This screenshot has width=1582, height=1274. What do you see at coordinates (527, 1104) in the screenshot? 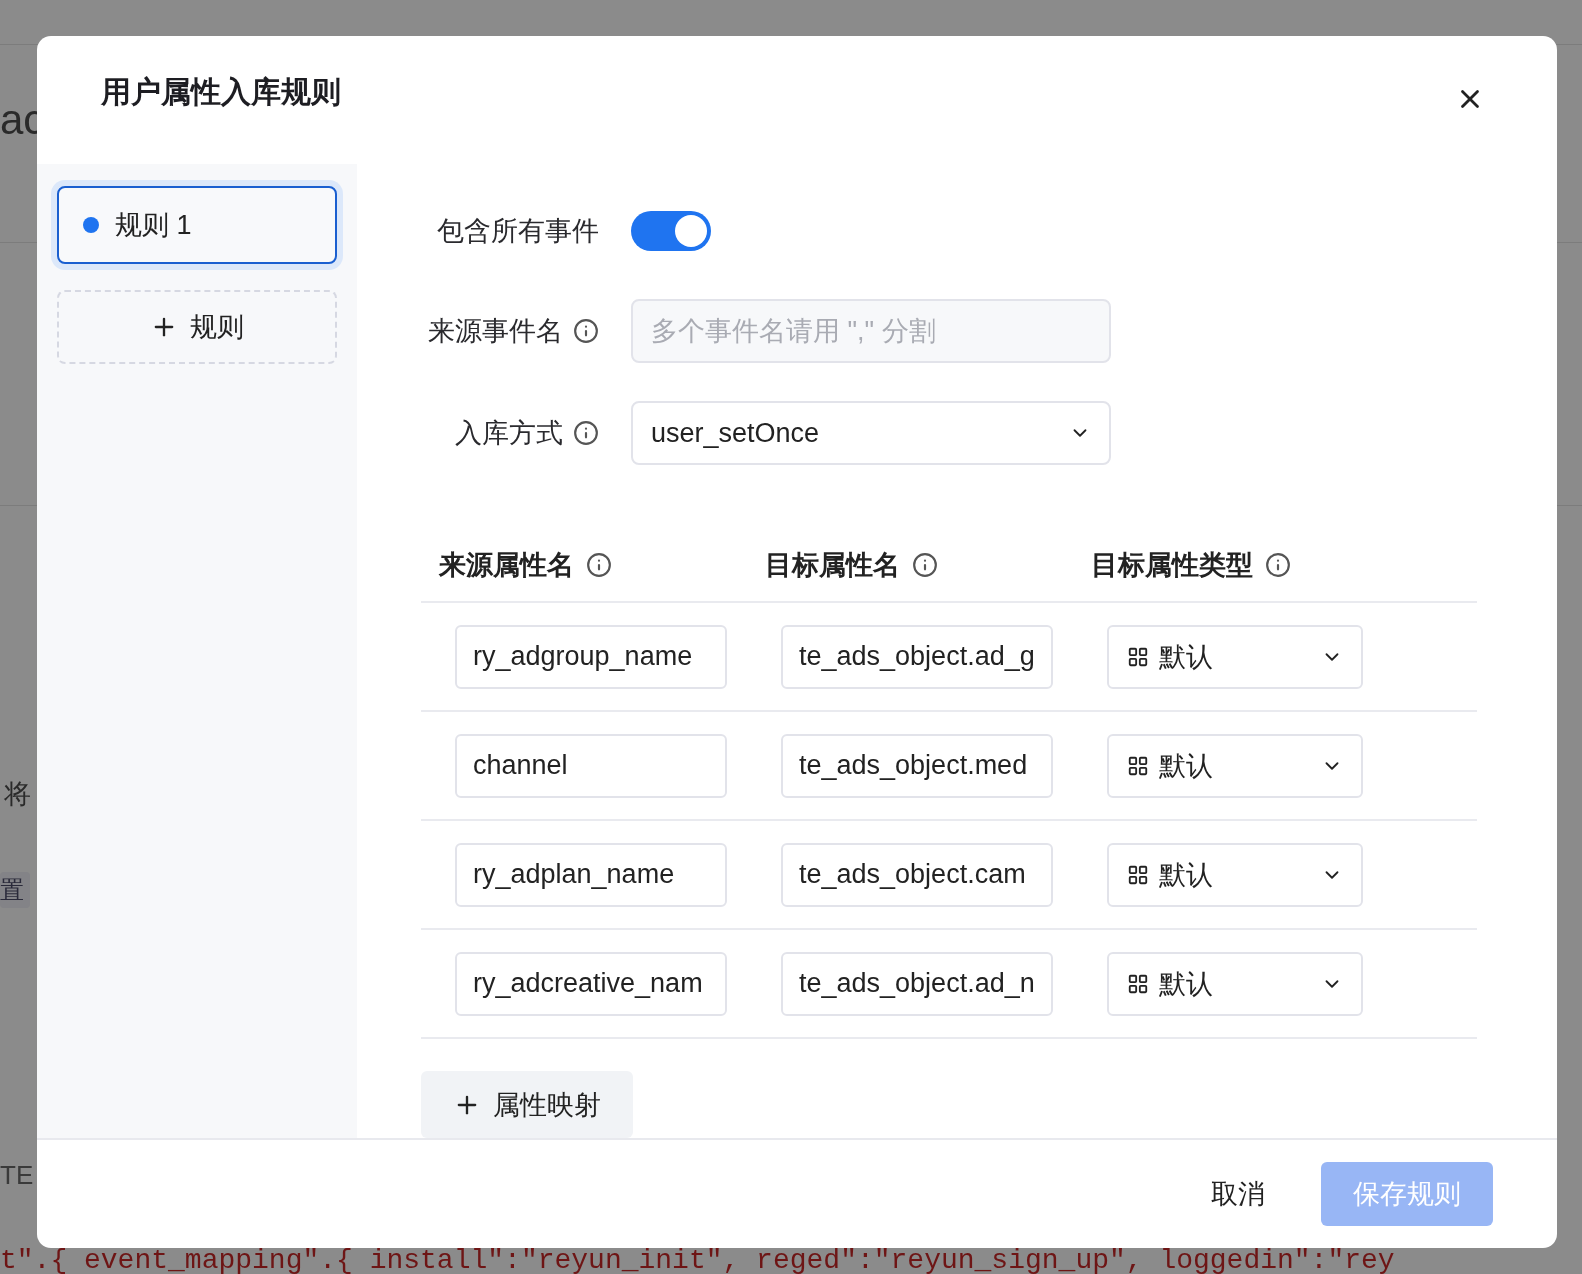
I see `add-mapping-button: 属性映射` at bounding box center [527, 1104].